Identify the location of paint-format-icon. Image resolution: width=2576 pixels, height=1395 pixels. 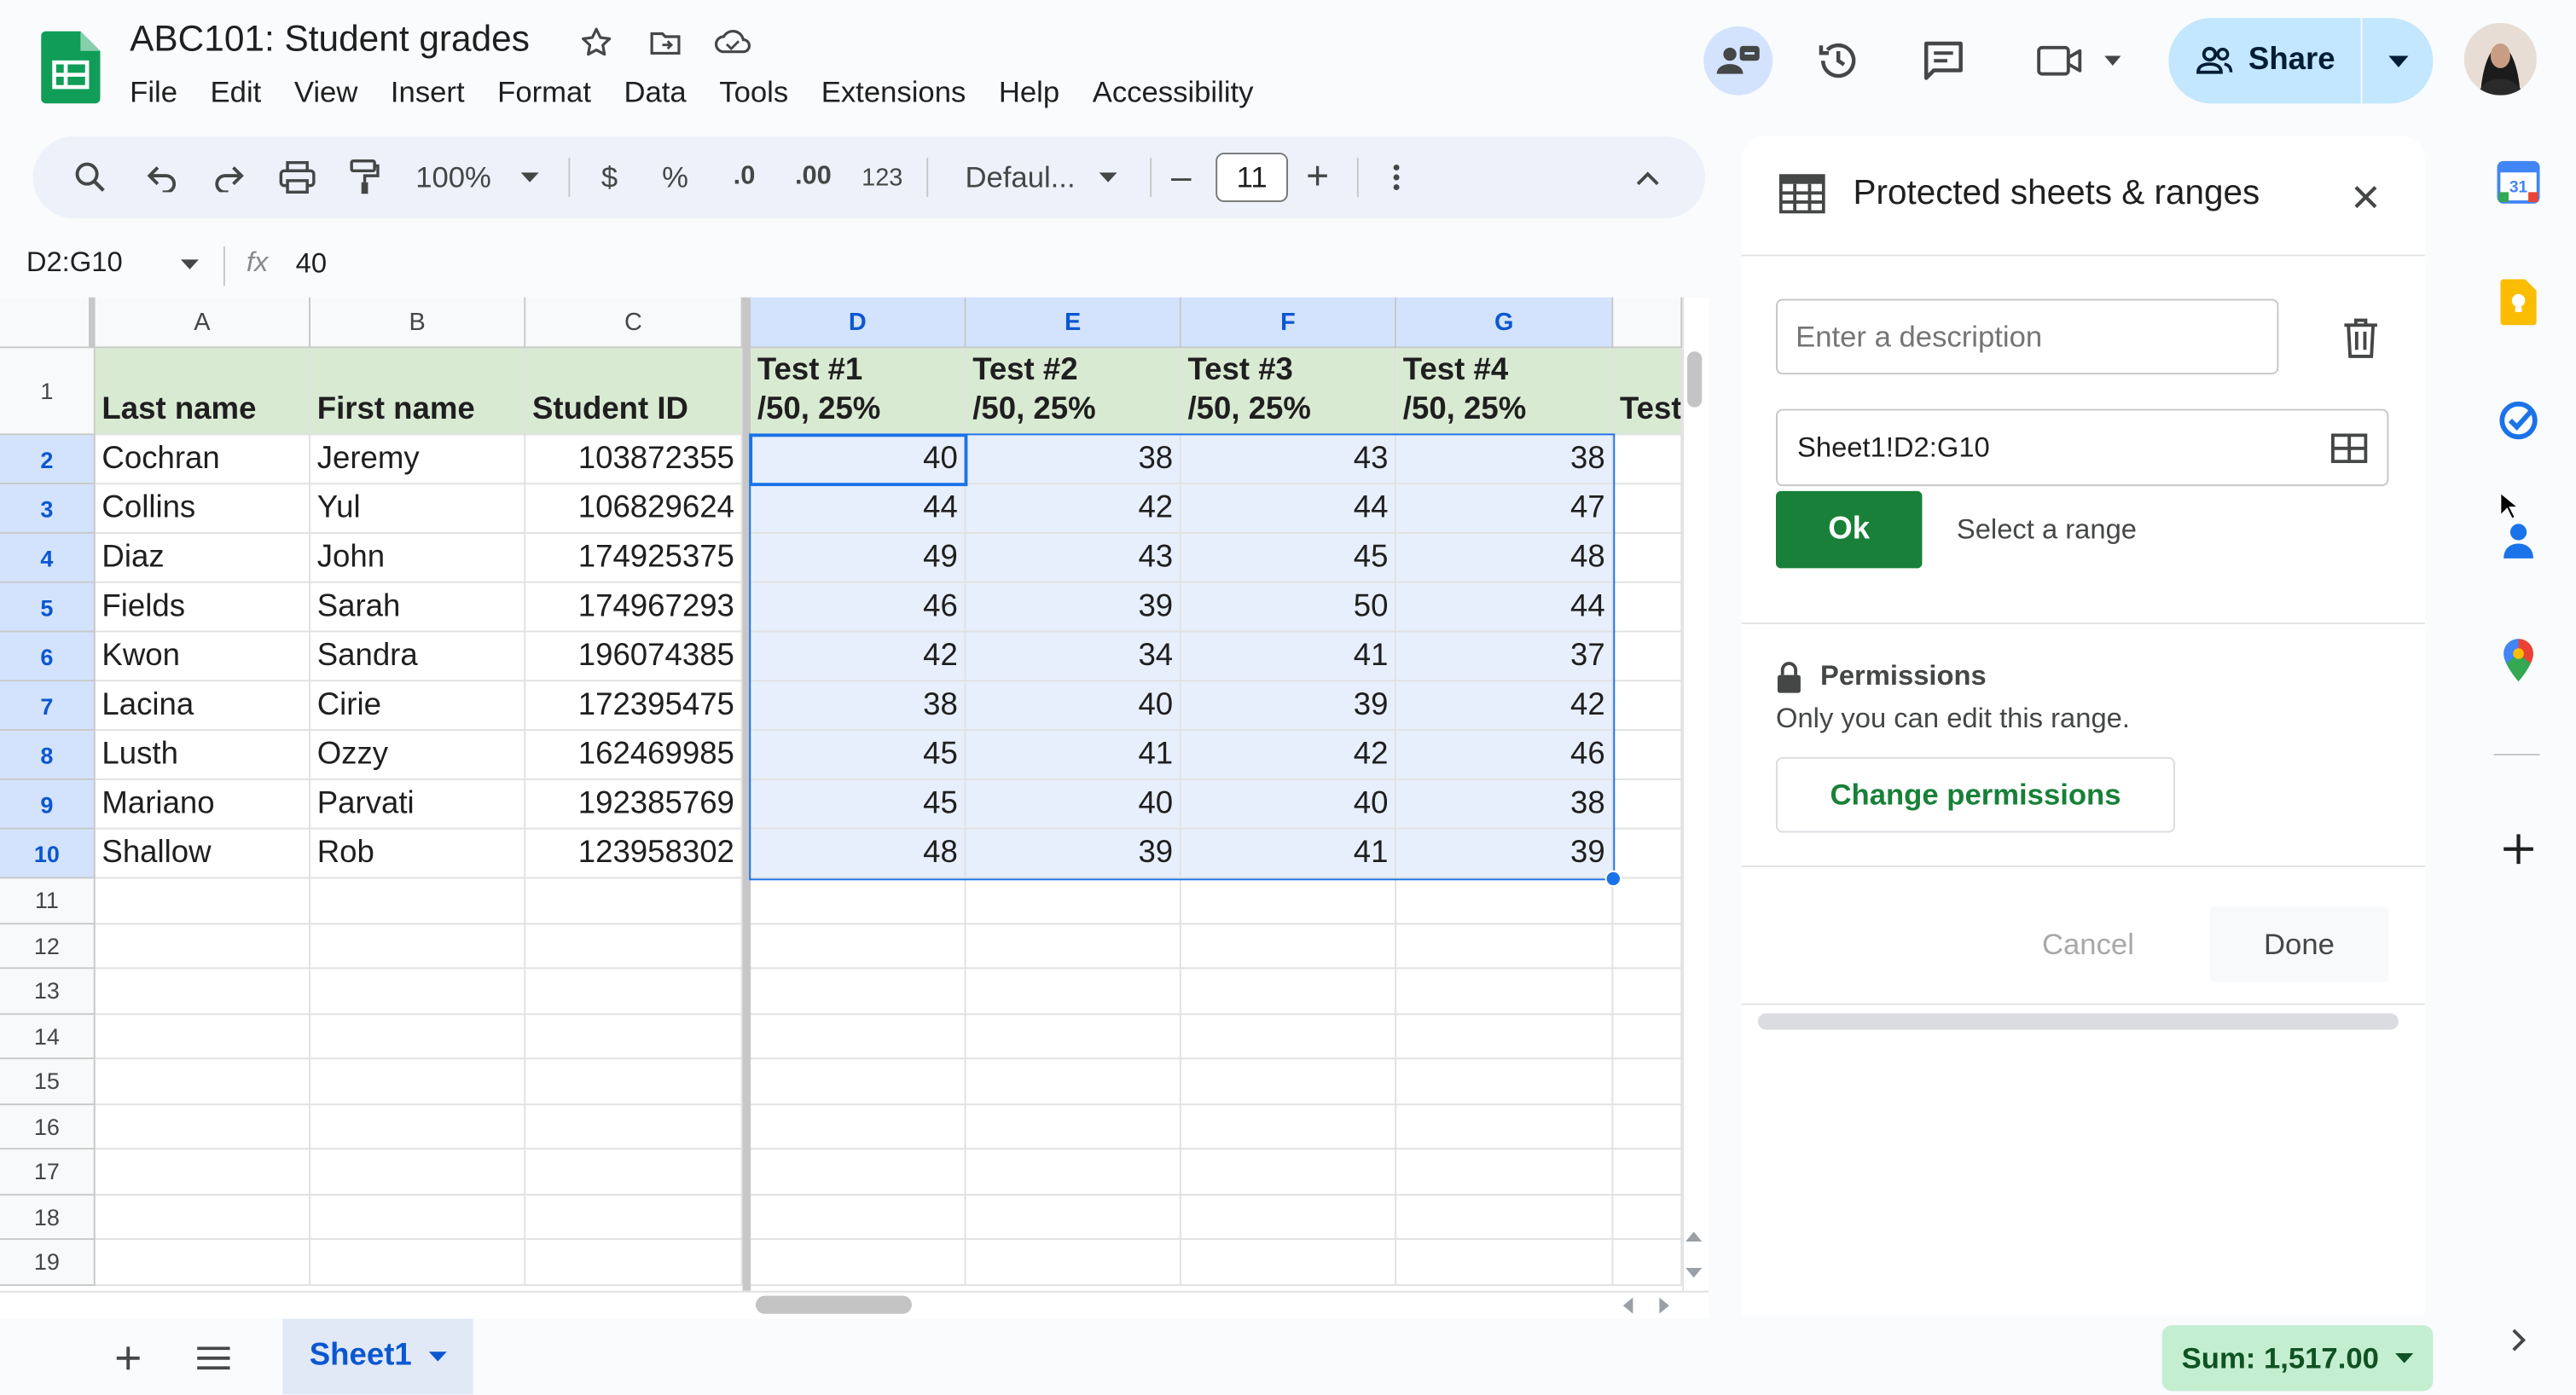
(365, 177).